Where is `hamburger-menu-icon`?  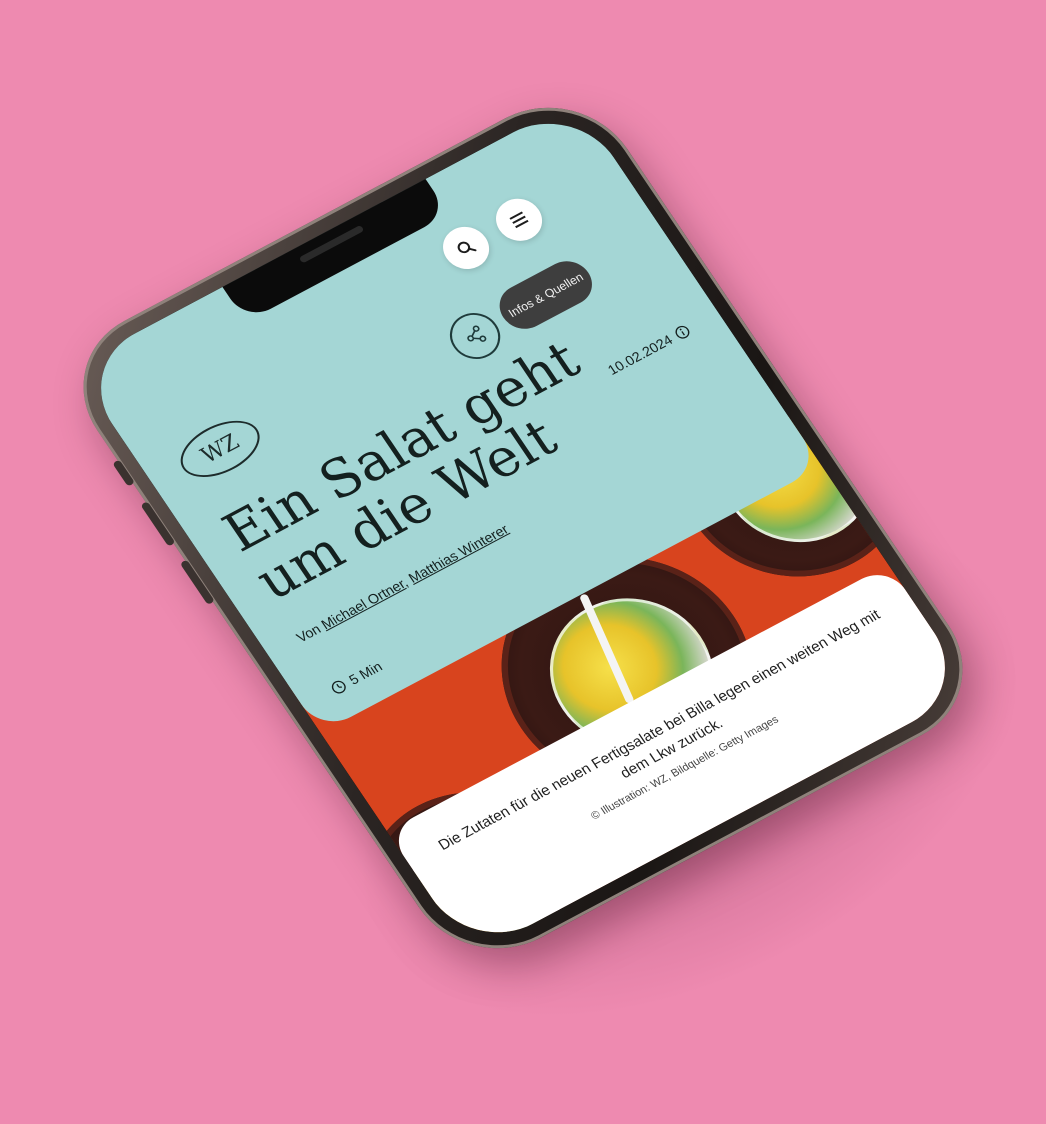 hamburger-menu-icon is located at coordinates (519, 220).